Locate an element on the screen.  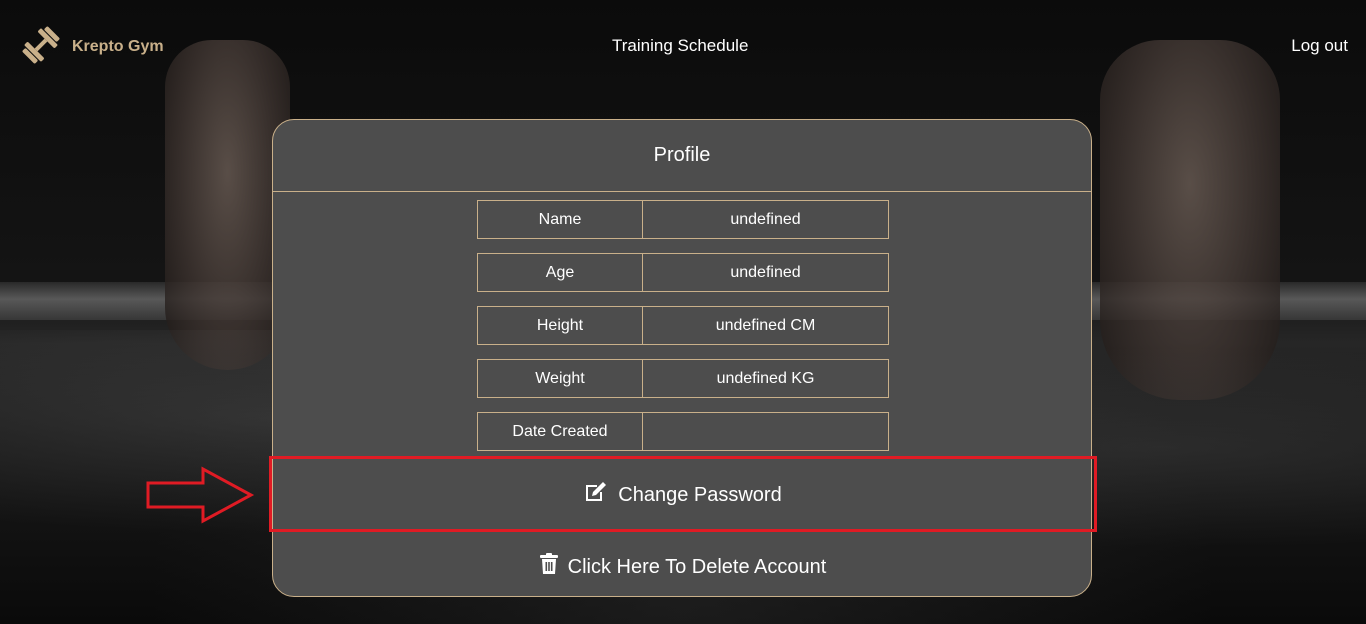
profile-row-height: Height undefined CM is located at coordinates (683, 325).